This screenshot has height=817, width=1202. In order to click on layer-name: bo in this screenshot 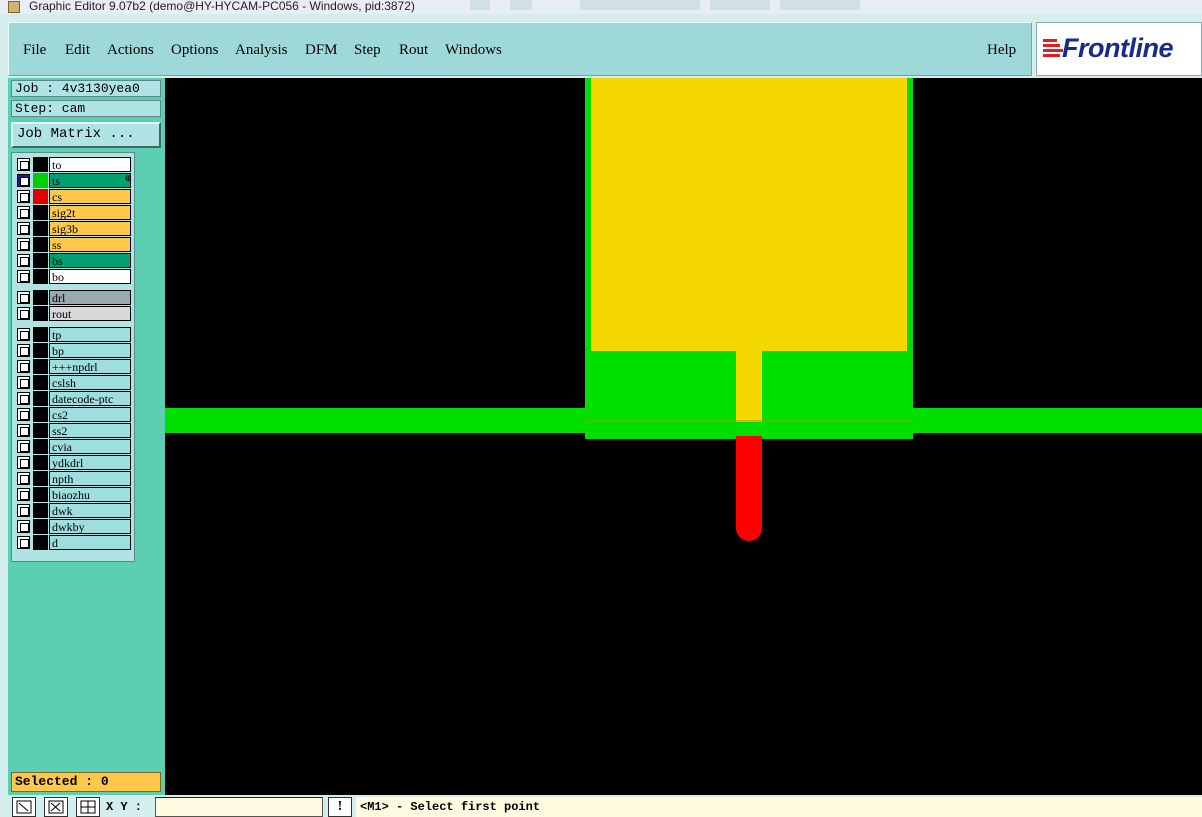, I will do `click(90, 276)`.